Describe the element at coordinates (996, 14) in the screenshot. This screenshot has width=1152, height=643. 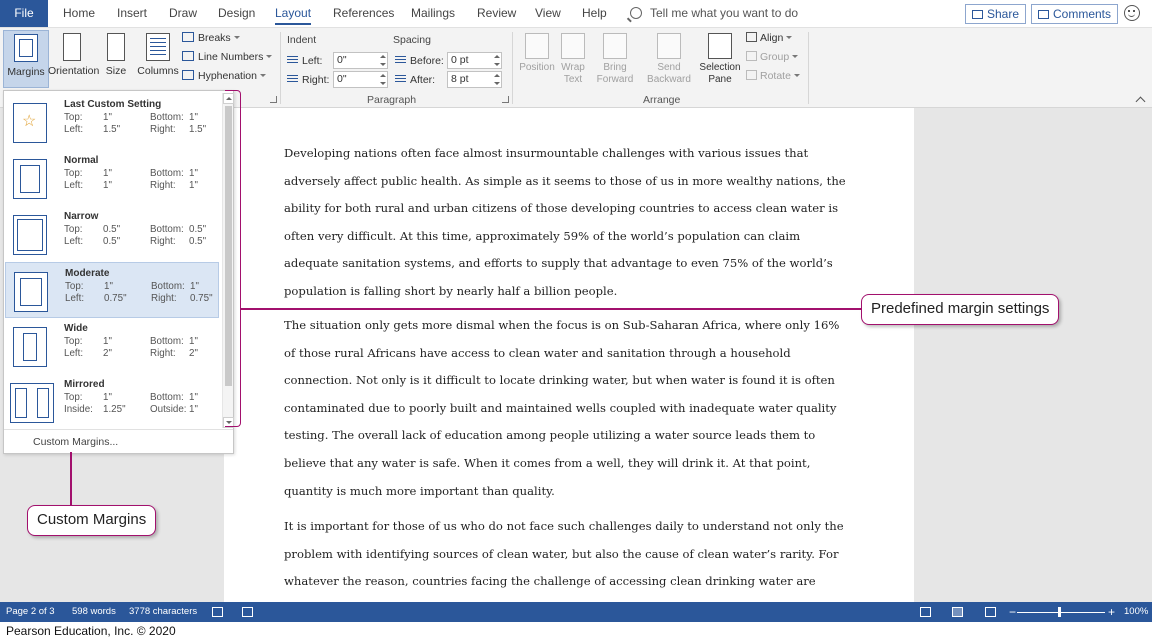
I see `share-button: Share` at that location.